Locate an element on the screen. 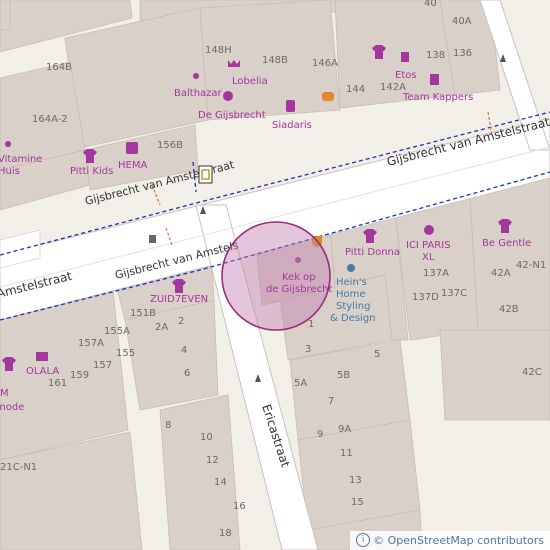  housenumber-155a: 155A is located at coordinates (117, 331).